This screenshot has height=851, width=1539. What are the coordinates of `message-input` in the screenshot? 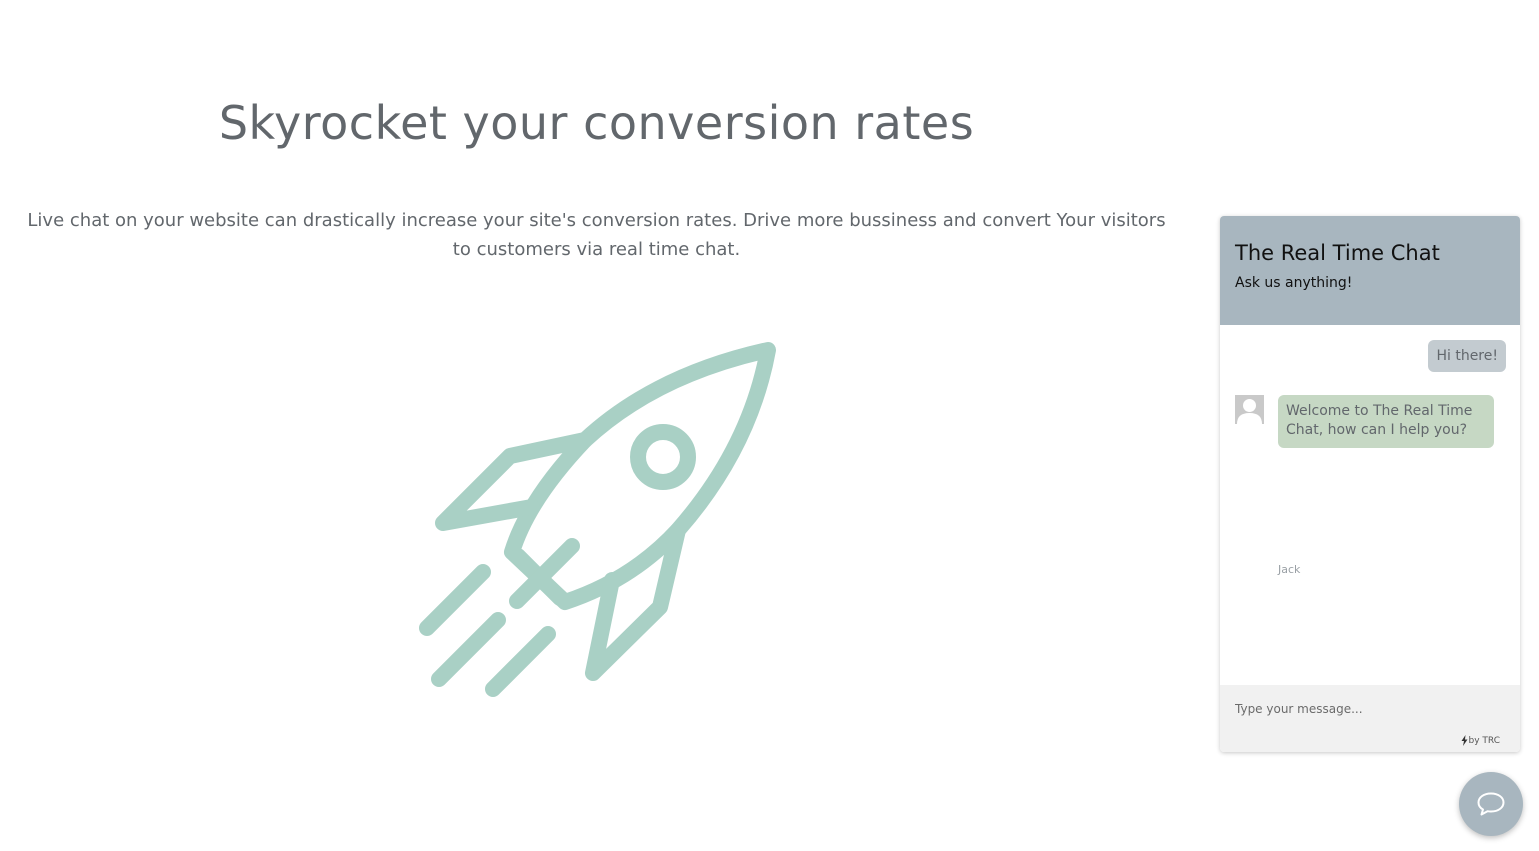 It's located at (1370, 709).